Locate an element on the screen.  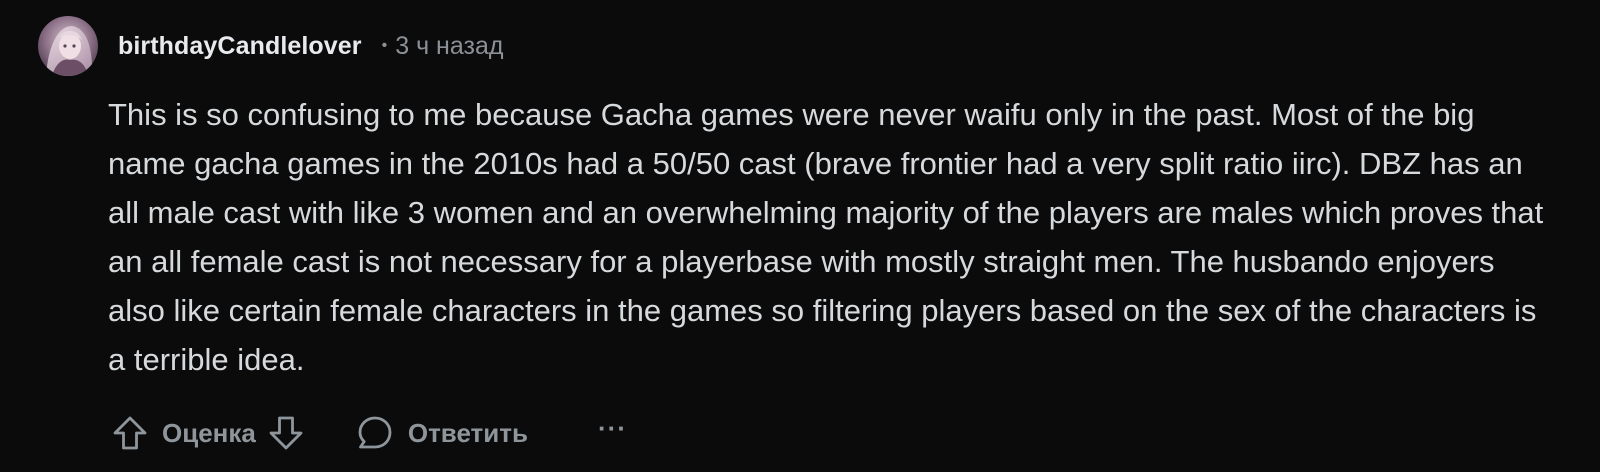
comment-actions: Оценка Ответить ··· is located at coordinates (369, 433).